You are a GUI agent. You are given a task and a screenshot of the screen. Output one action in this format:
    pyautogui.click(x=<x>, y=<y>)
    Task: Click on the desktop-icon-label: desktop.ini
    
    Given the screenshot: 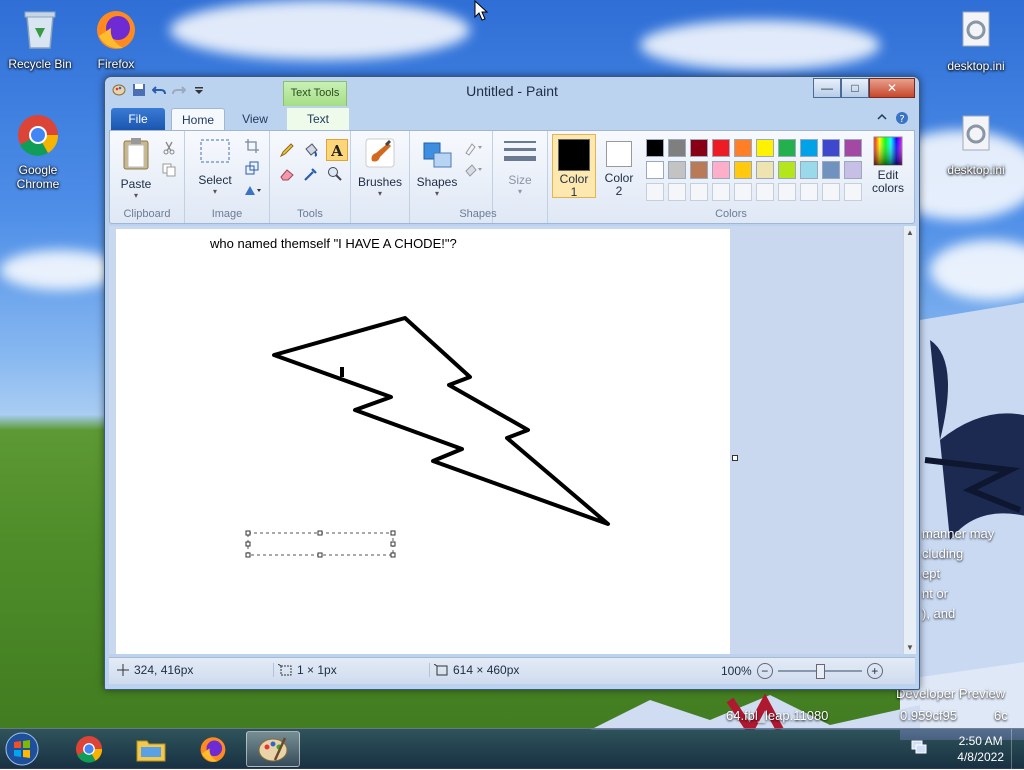 What is the action you would take?
    pyautogui.click(x=976, y=66)
    